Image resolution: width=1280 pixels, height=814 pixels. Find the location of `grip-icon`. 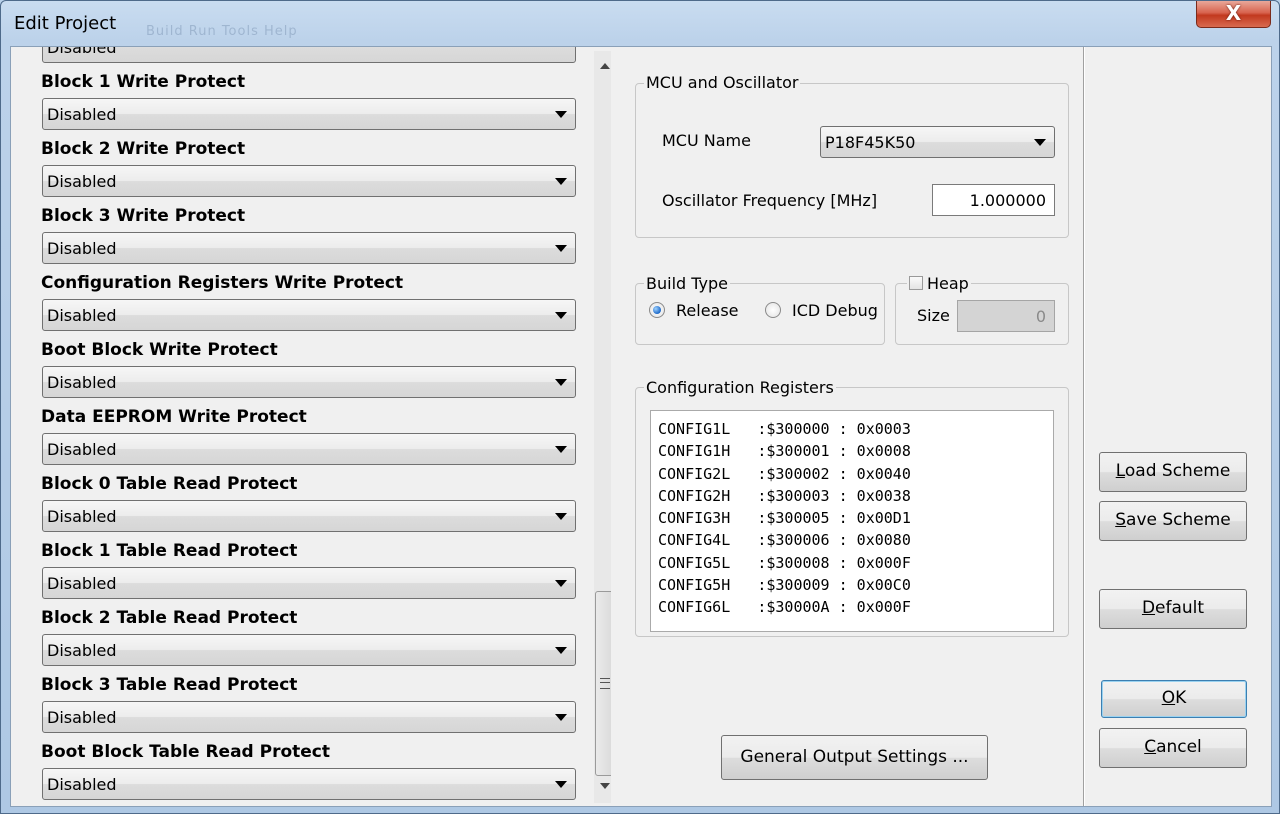

grip-icon is located at coordinates (605, 683).